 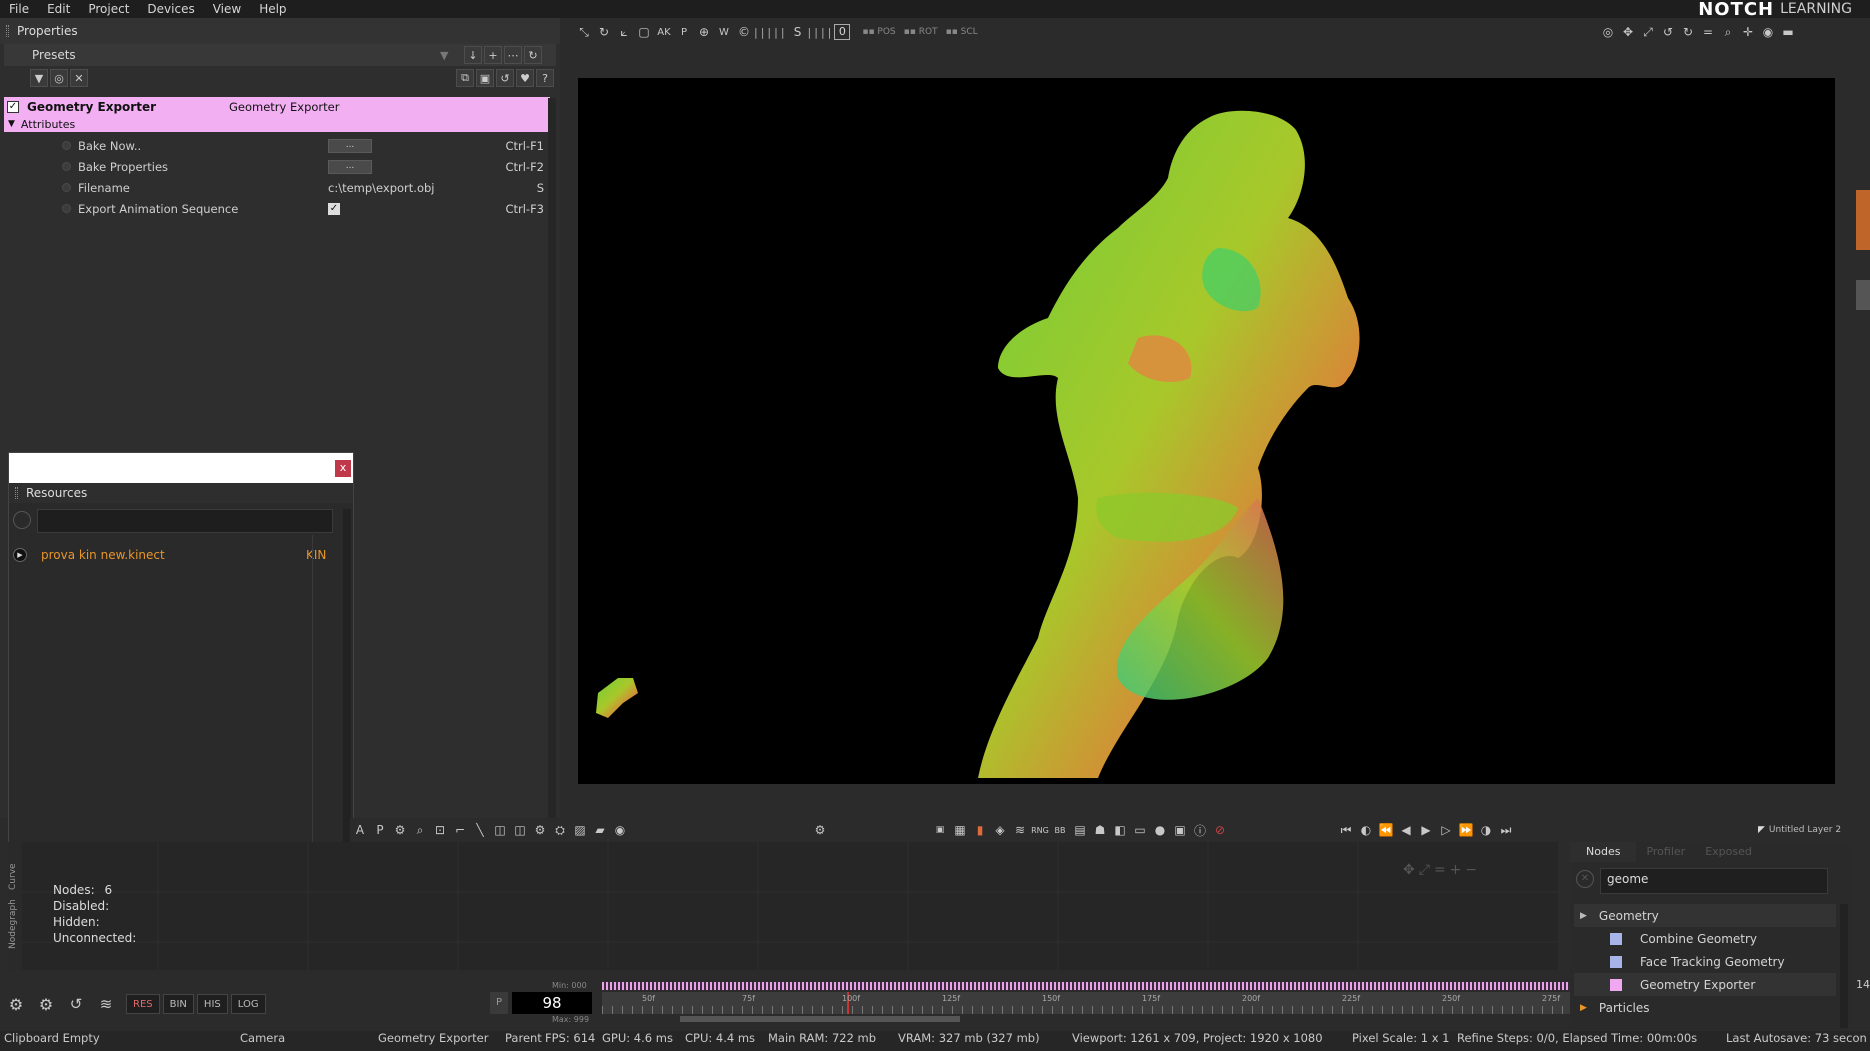 What do you see at coordinates (1020, 830) in the screenshot?
I see `layers-view-icon: ≋` at bounding box center [1020, 830].